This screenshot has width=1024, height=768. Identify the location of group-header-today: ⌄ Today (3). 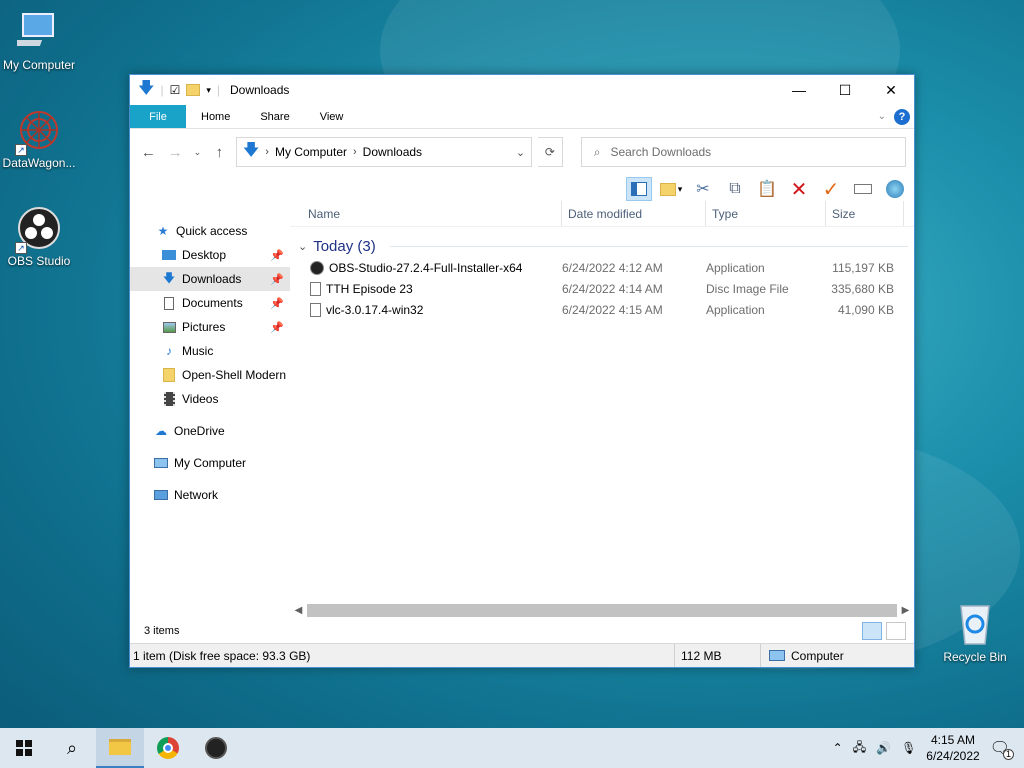
(602, 246).